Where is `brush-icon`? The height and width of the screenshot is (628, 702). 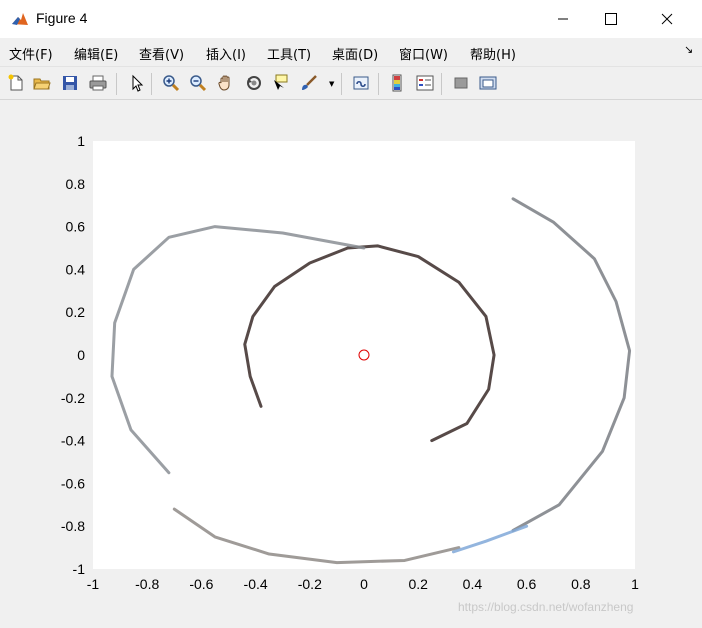
brush-icon is located at coordinates (309, 82).